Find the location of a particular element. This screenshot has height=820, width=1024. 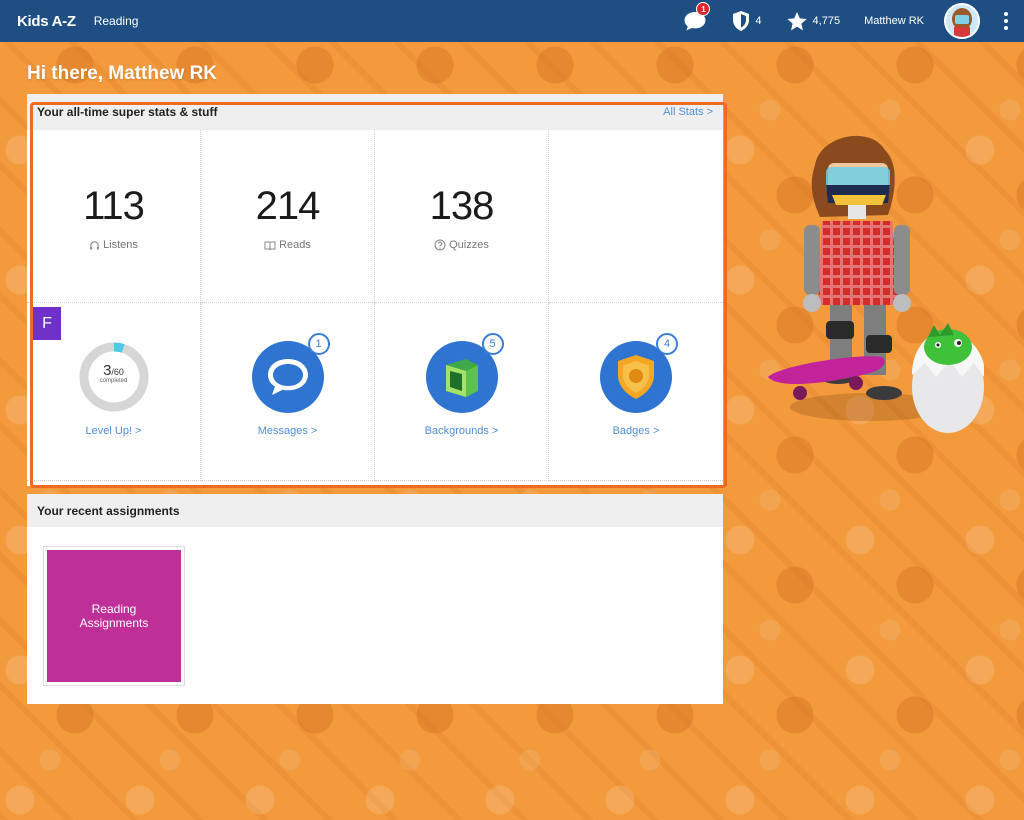

stars-counter: 4,775 is located at coordinates (813, 21).